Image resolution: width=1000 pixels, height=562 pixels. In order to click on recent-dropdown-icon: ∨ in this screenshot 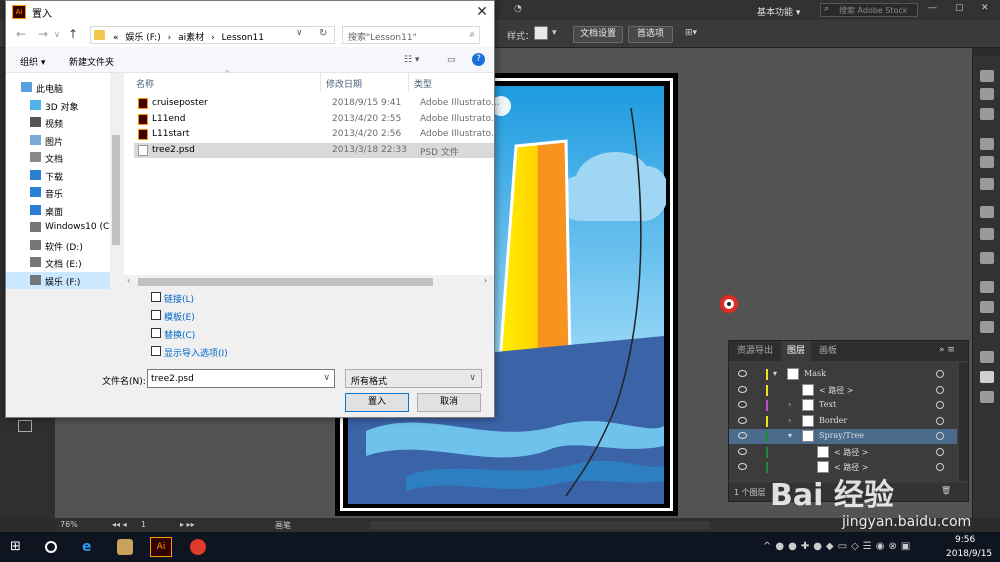, I will do `click(57, 34)`.